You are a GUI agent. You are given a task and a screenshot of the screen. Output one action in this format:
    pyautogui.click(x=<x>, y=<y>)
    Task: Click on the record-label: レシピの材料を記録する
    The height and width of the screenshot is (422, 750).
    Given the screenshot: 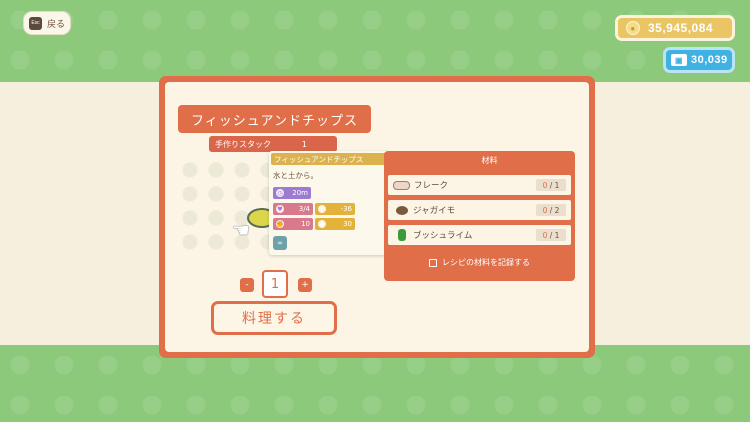 What is the action you would take?
    pyautogui.click(x=486, y=262)
    